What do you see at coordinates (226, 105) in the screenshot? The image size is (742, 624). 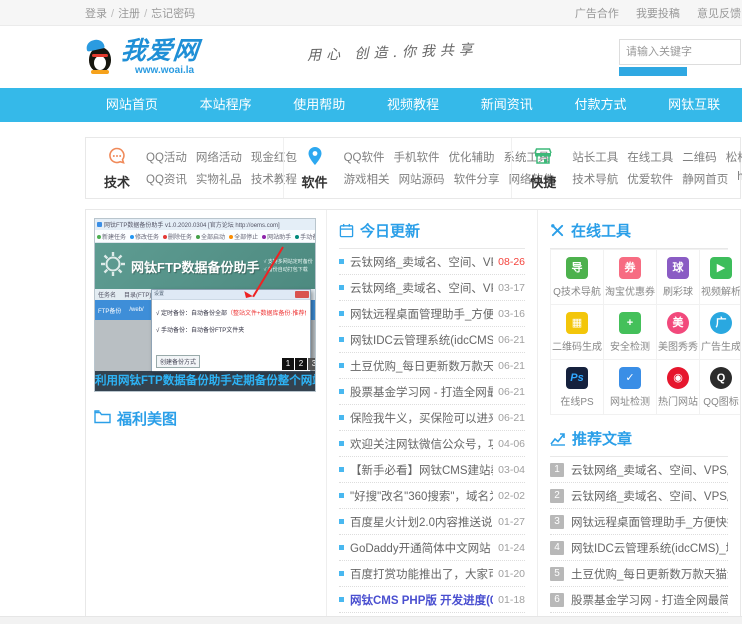 I see `nav-item-programs: 本站程序` at bounding box center [226, 105].